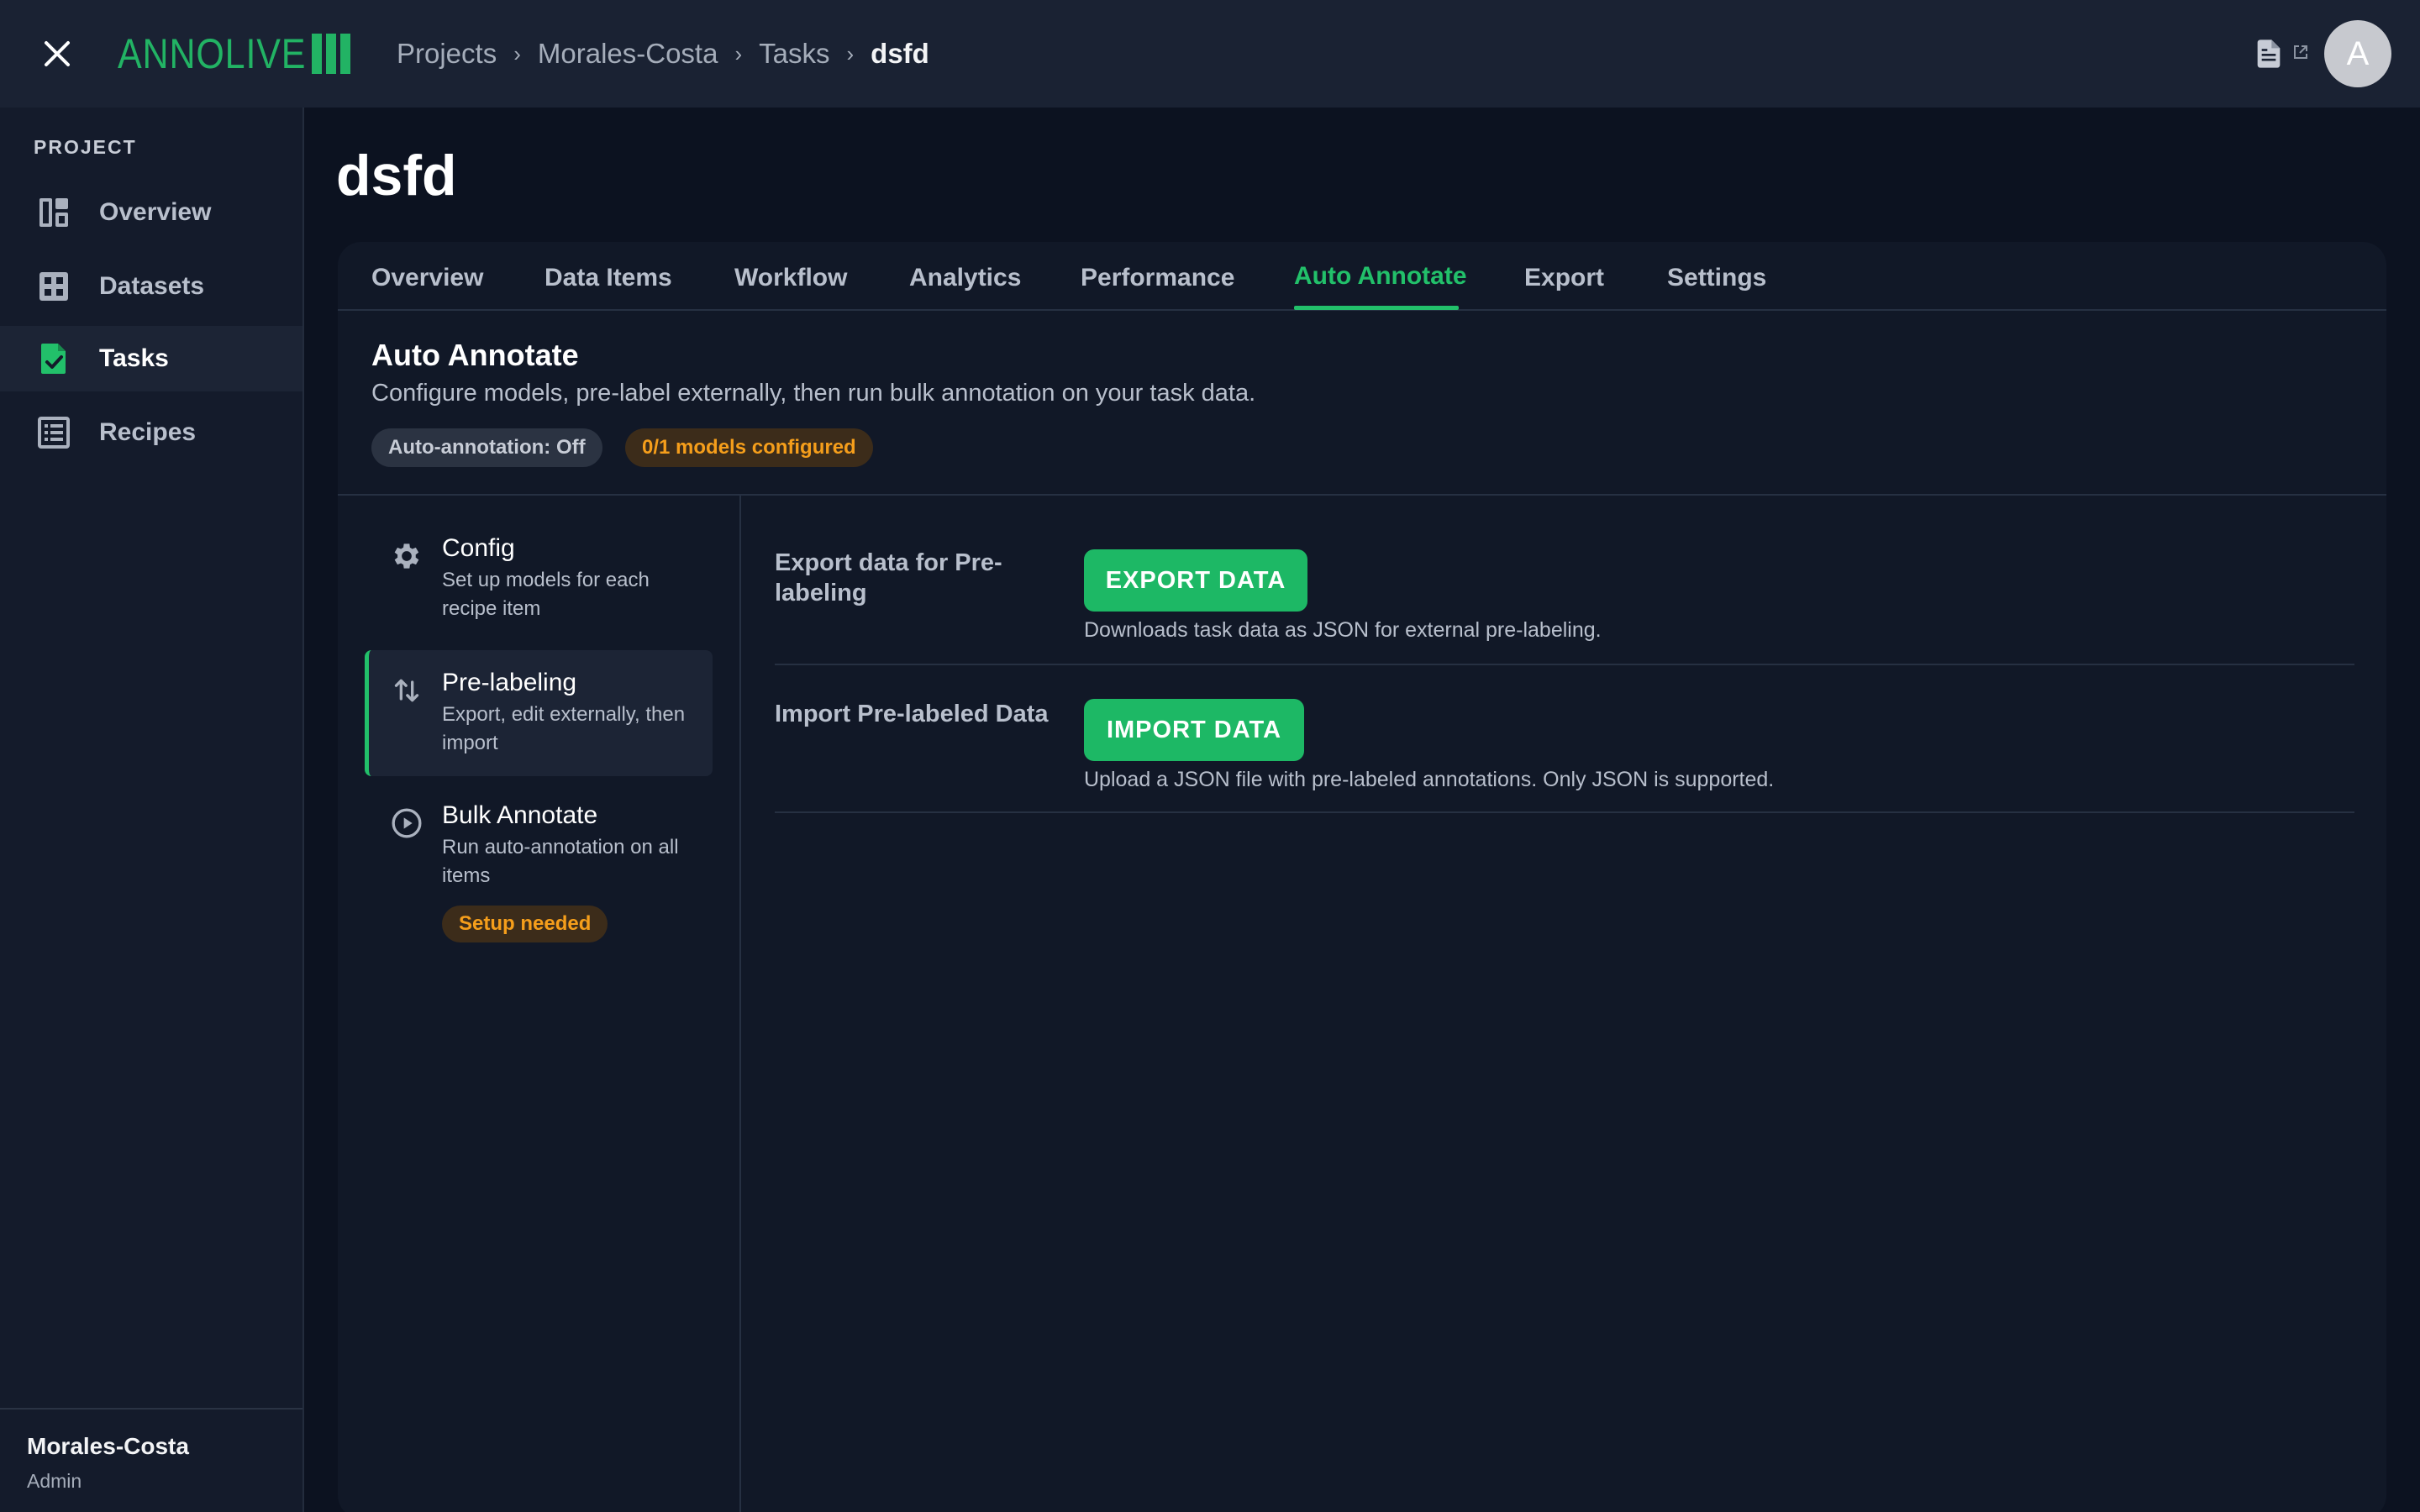 This screenshot has width=2420, height=1512. What do you see at coordinates (486, 447) in the screenshot?
I see `status-badge: Auto-annotation: Off` at bounding box center [486, 447].